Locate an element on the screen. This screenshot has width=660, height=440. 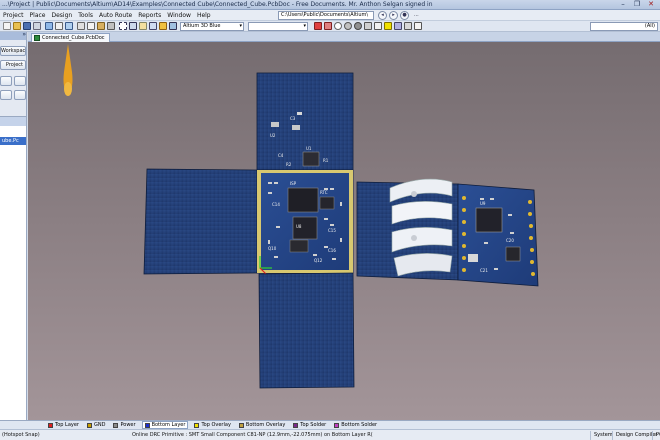
paste-icon is located at coordinates (101, 26).